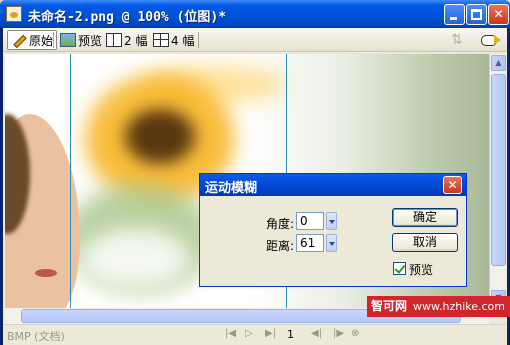 This screenshot has width=510, height=345. Describe the element at coordinates (498, 63) in the screenshot. I see `scroll-up-button: ▲` at that location.